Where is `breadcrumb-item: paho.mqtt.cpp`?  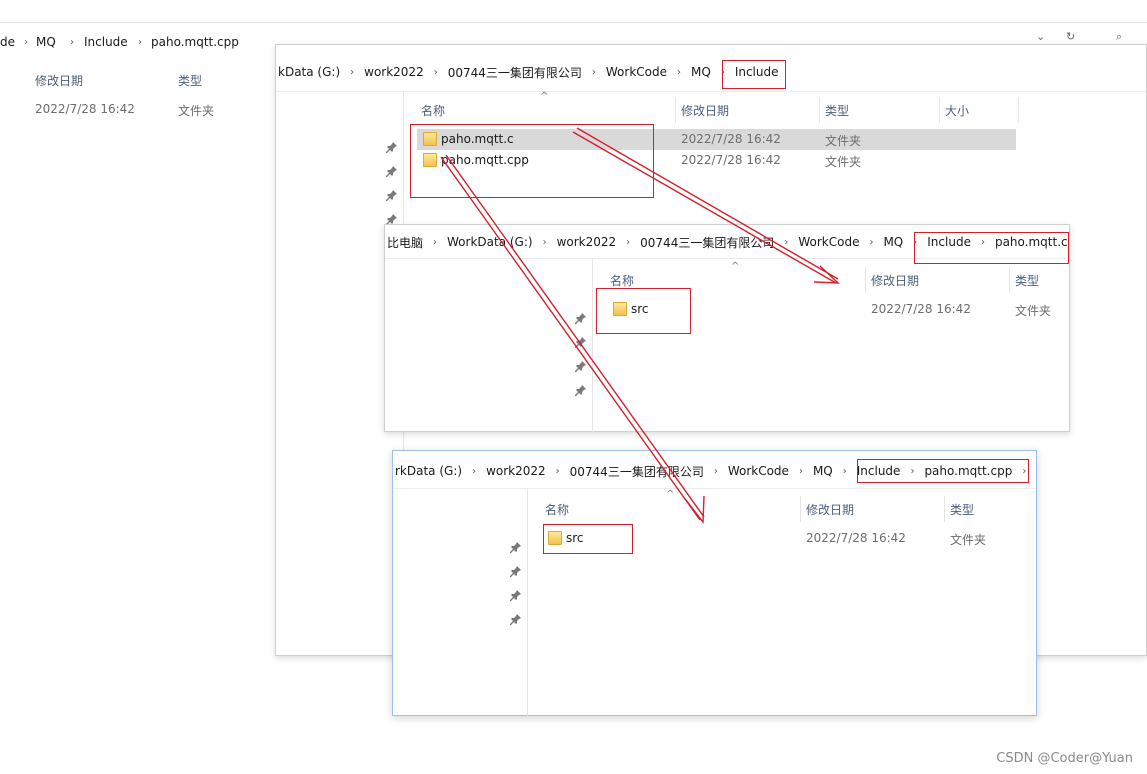
breadcrumb-item: paho.mqtt.cpp is located at coordinates (195, 42).